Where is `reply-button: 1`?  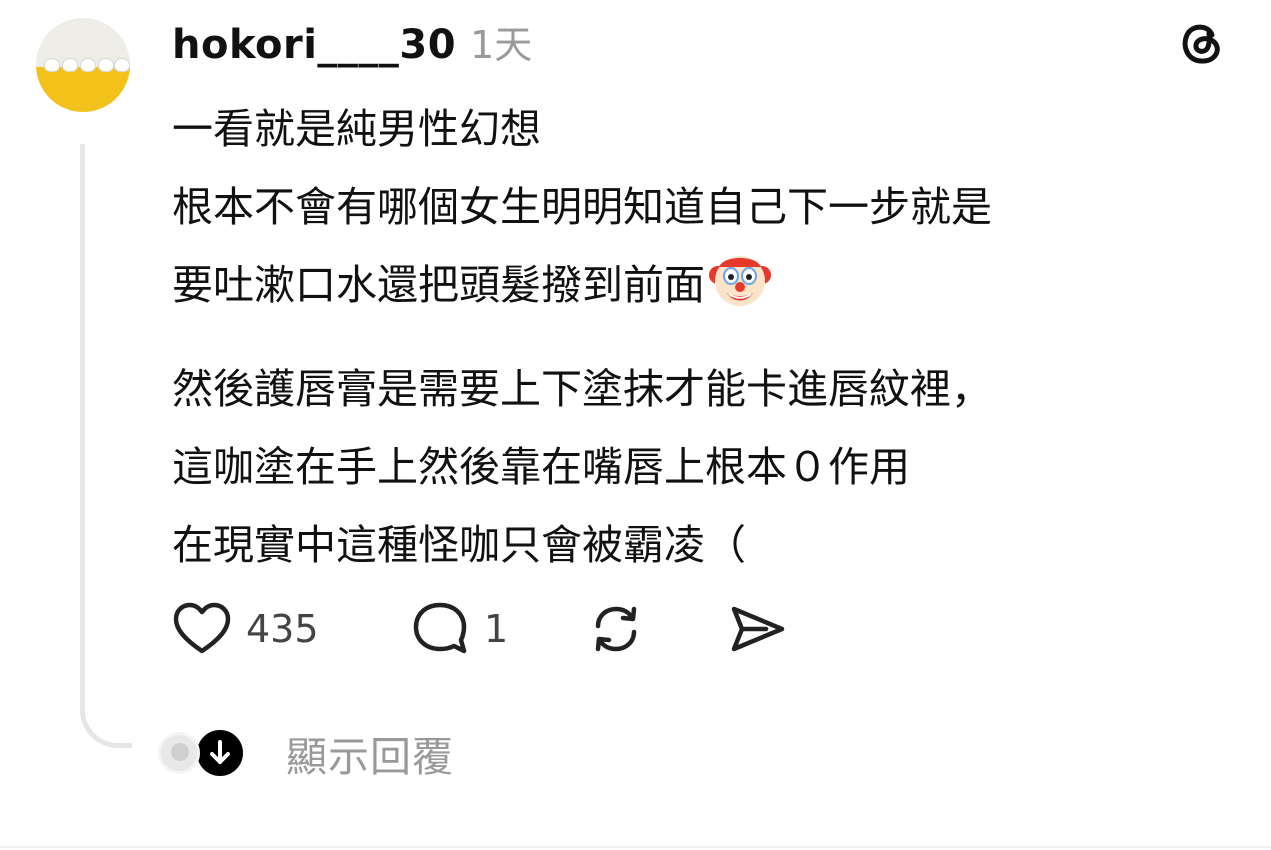 reply-button: 1 is located at coordinates (498, 629).